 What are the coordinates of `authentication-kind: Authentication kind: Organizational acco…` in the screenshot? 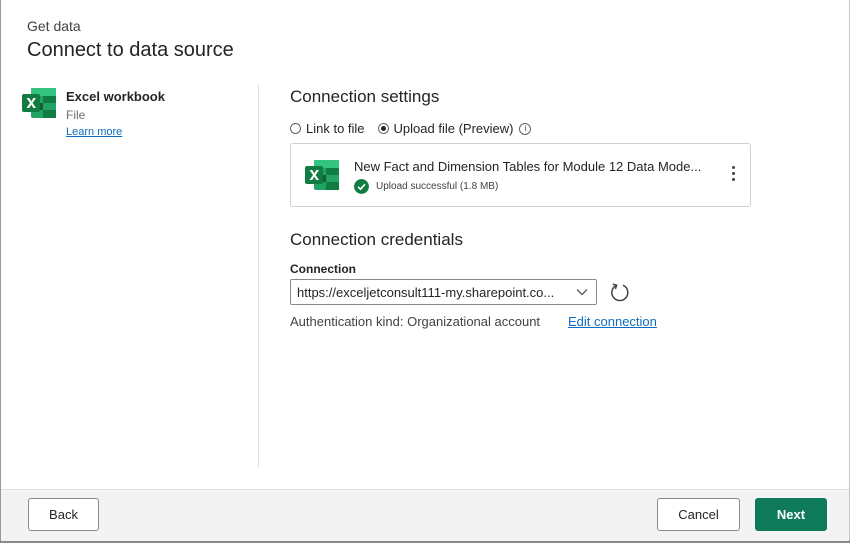 It's located at (415, 321).